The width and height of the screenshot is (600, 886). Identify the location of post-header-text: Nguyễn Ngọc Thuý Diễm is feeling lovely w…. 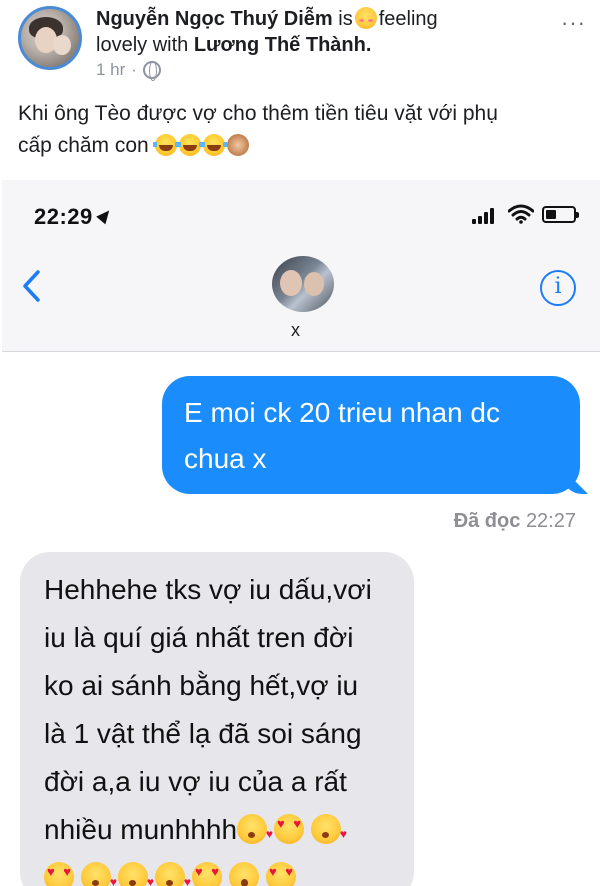
(316, 32).